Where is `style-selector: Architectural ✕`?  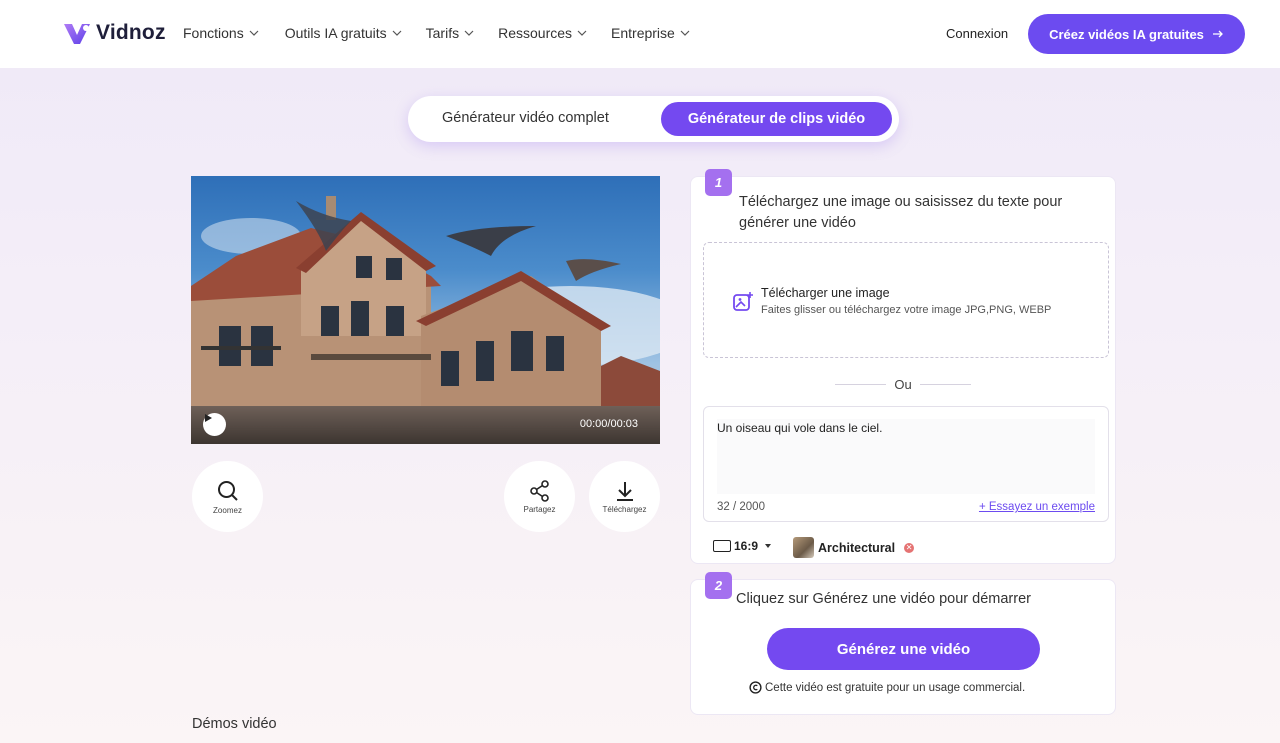
style-selector: Architectural ✕ is located at coordinates (854, 547).